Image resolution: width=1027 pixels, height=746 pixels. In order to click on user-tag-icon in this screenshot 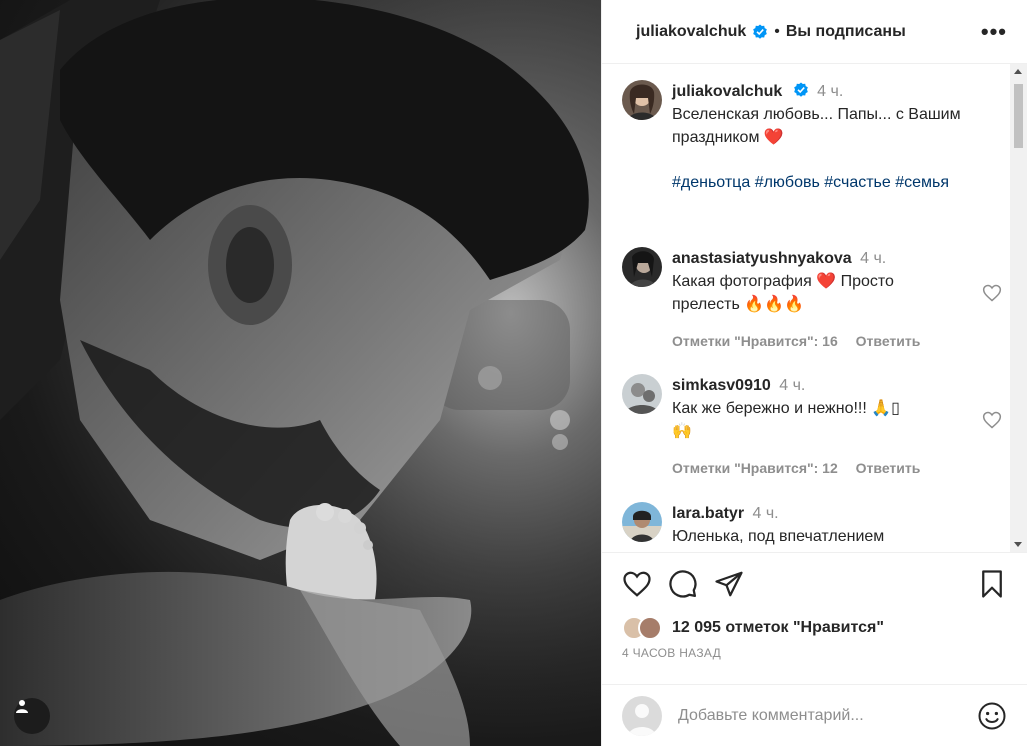, I will do `click(22, 706)`.